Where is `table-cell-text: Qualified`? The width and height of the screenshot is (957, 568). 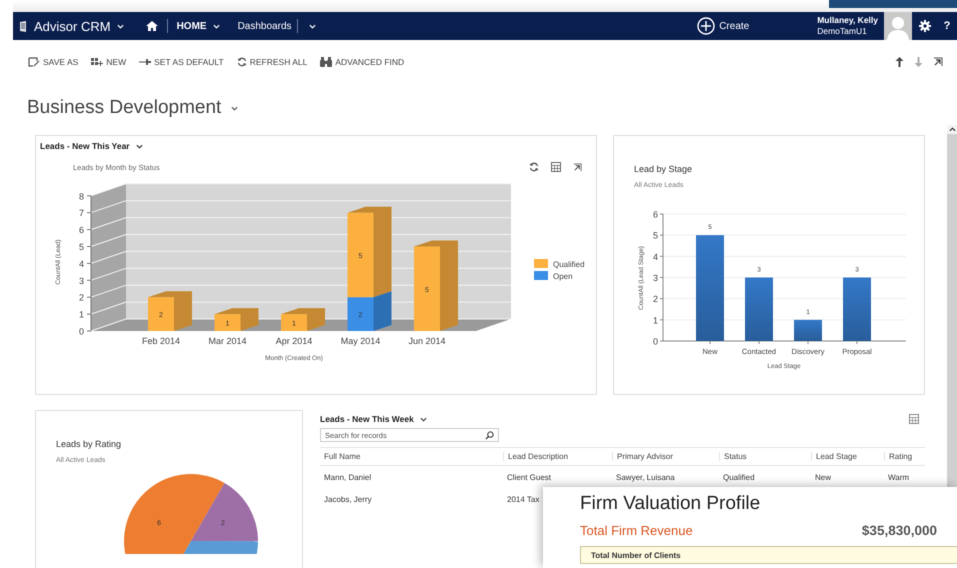
table-cell-text: Qualified is located at coordinates (738, 477).